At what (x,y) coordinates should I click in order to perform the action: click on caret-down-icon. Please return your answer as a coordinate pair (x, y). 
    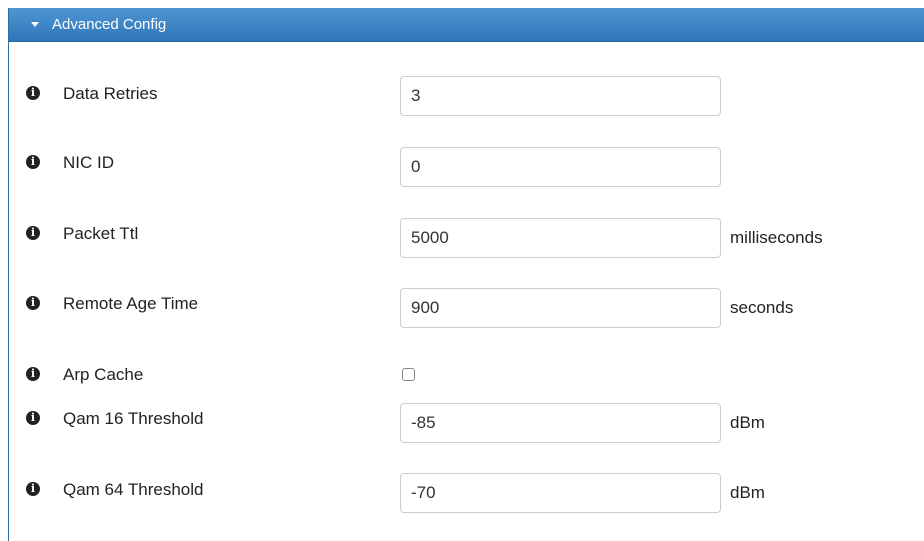
    Looking at the image, I should click on (35, 24).